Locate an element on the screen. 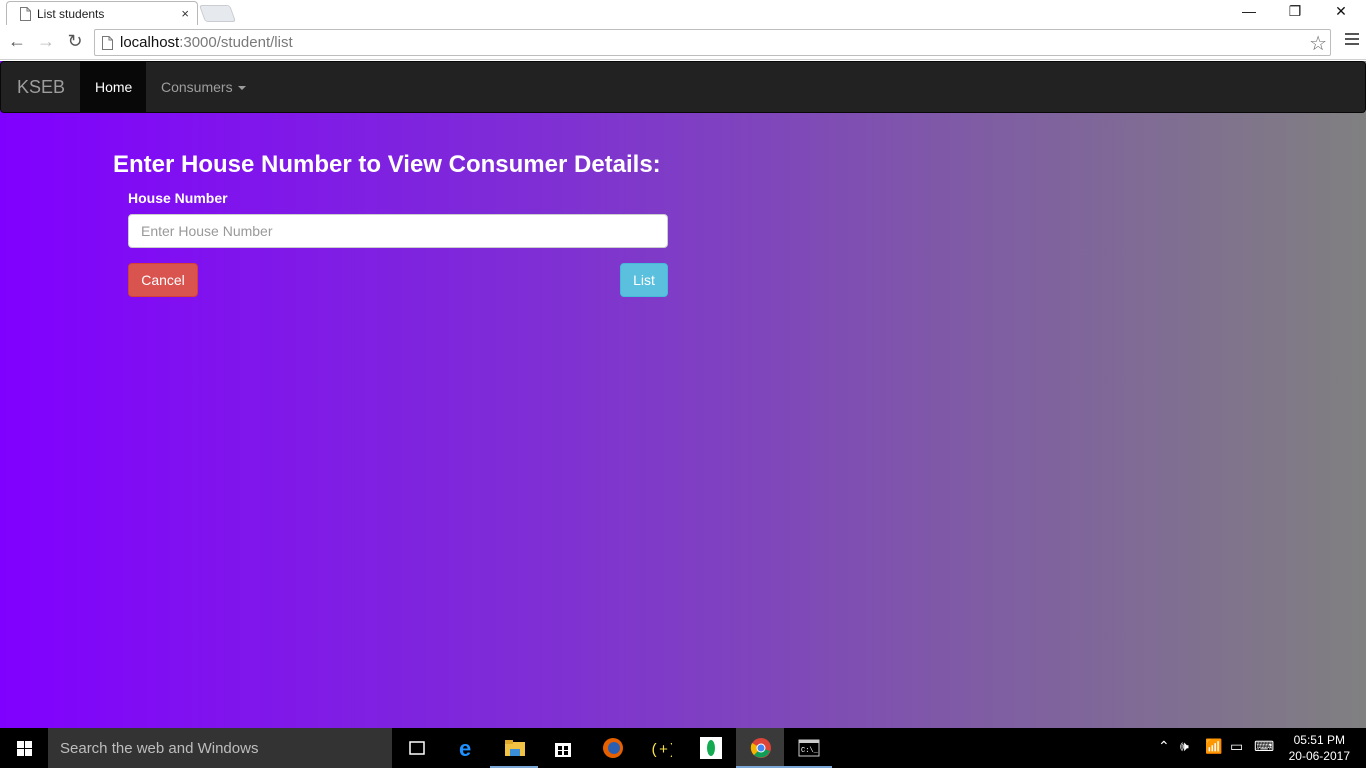 This screenshot has width=1366, height=768. svg-text: e is located at coordinates (465, 748).